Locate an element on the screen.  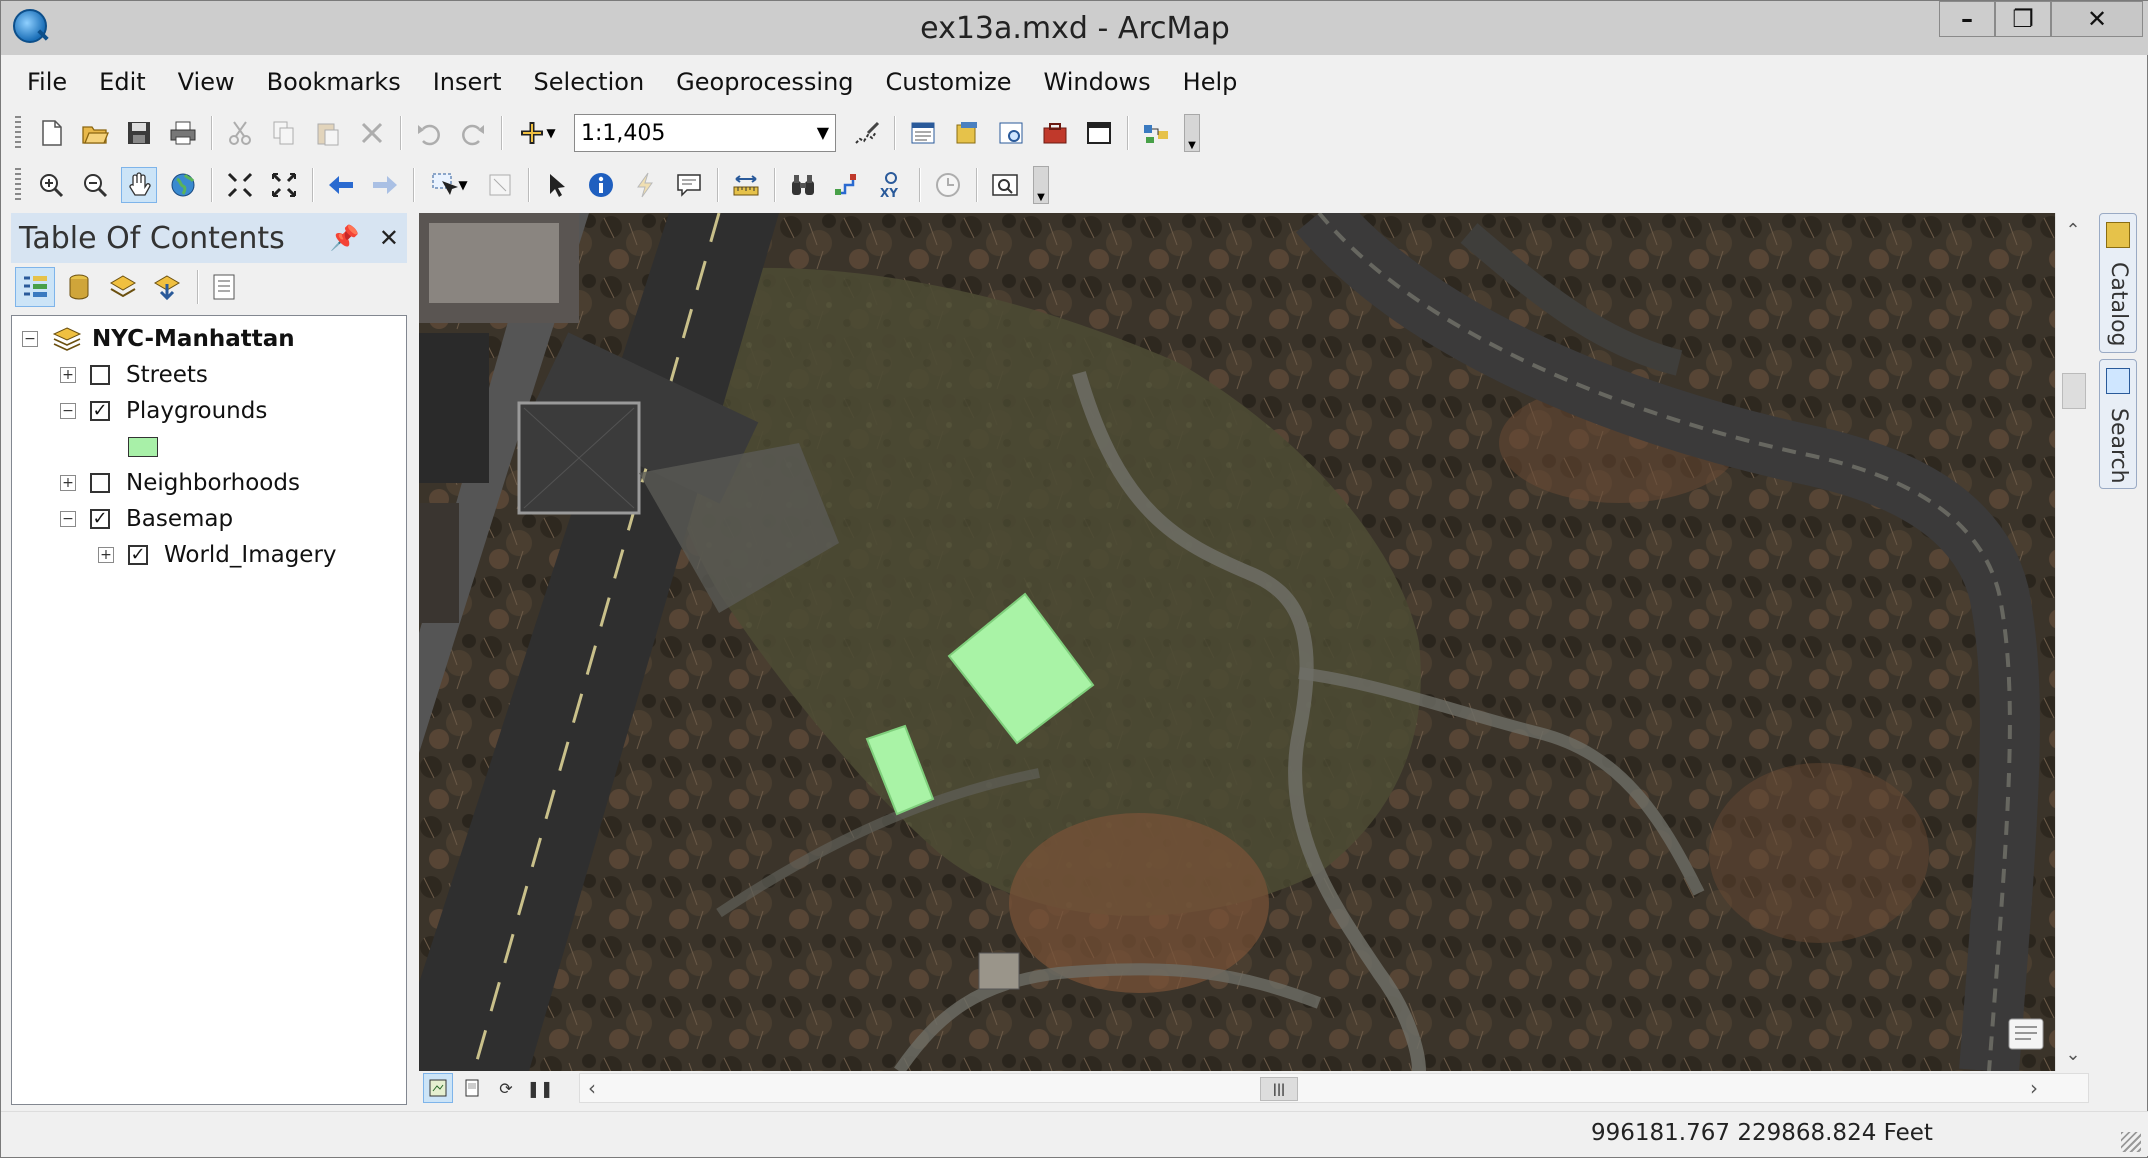
close-button: ✕ is located at coordinates (2097, 19).